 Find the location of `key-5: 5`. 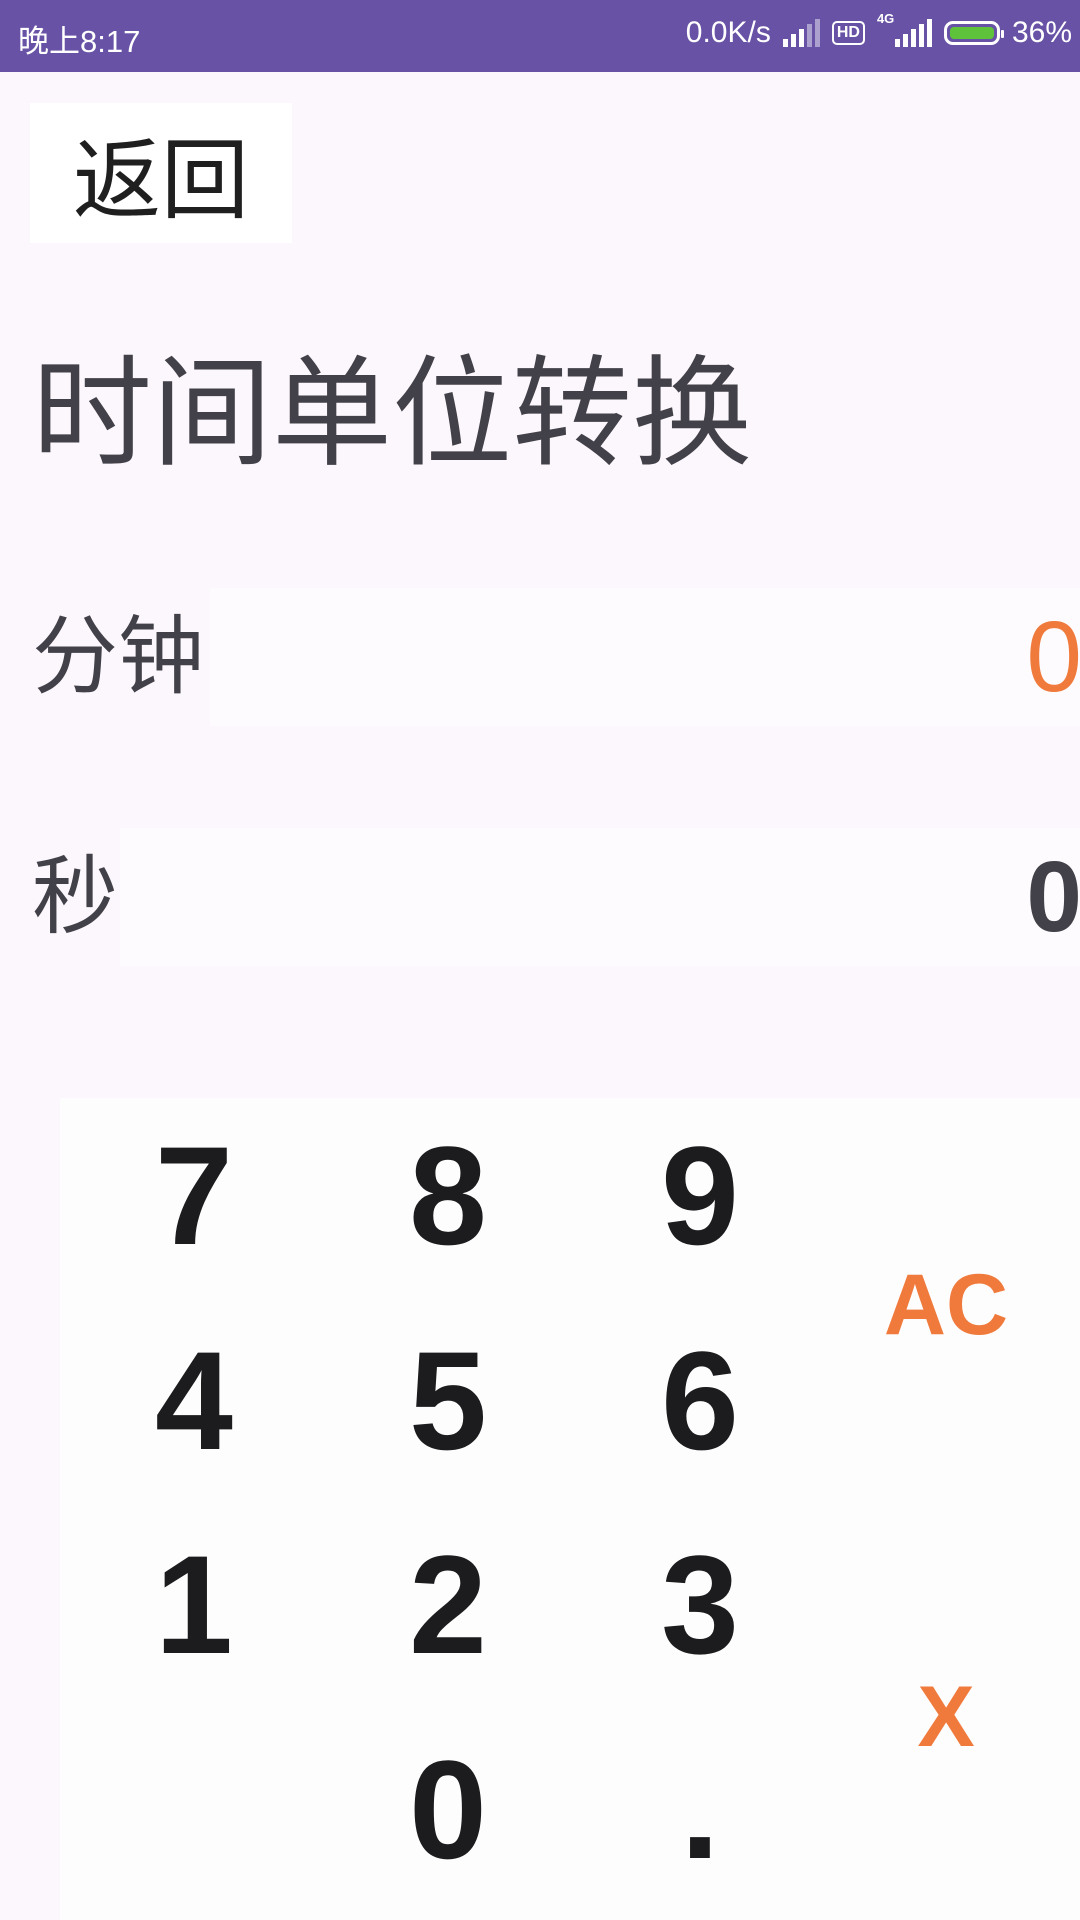

key-5: 5 is located at coordinates (448, 1401).